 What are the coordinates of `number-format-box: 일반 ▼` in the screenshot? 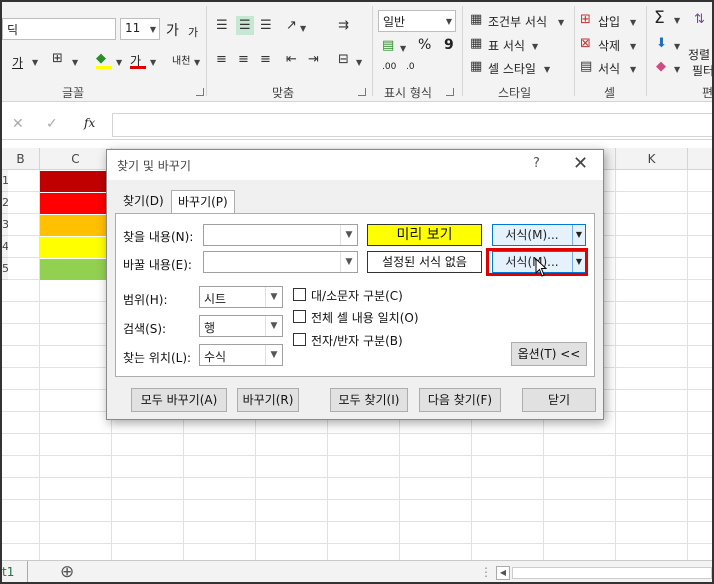 It's located at (417, 21).